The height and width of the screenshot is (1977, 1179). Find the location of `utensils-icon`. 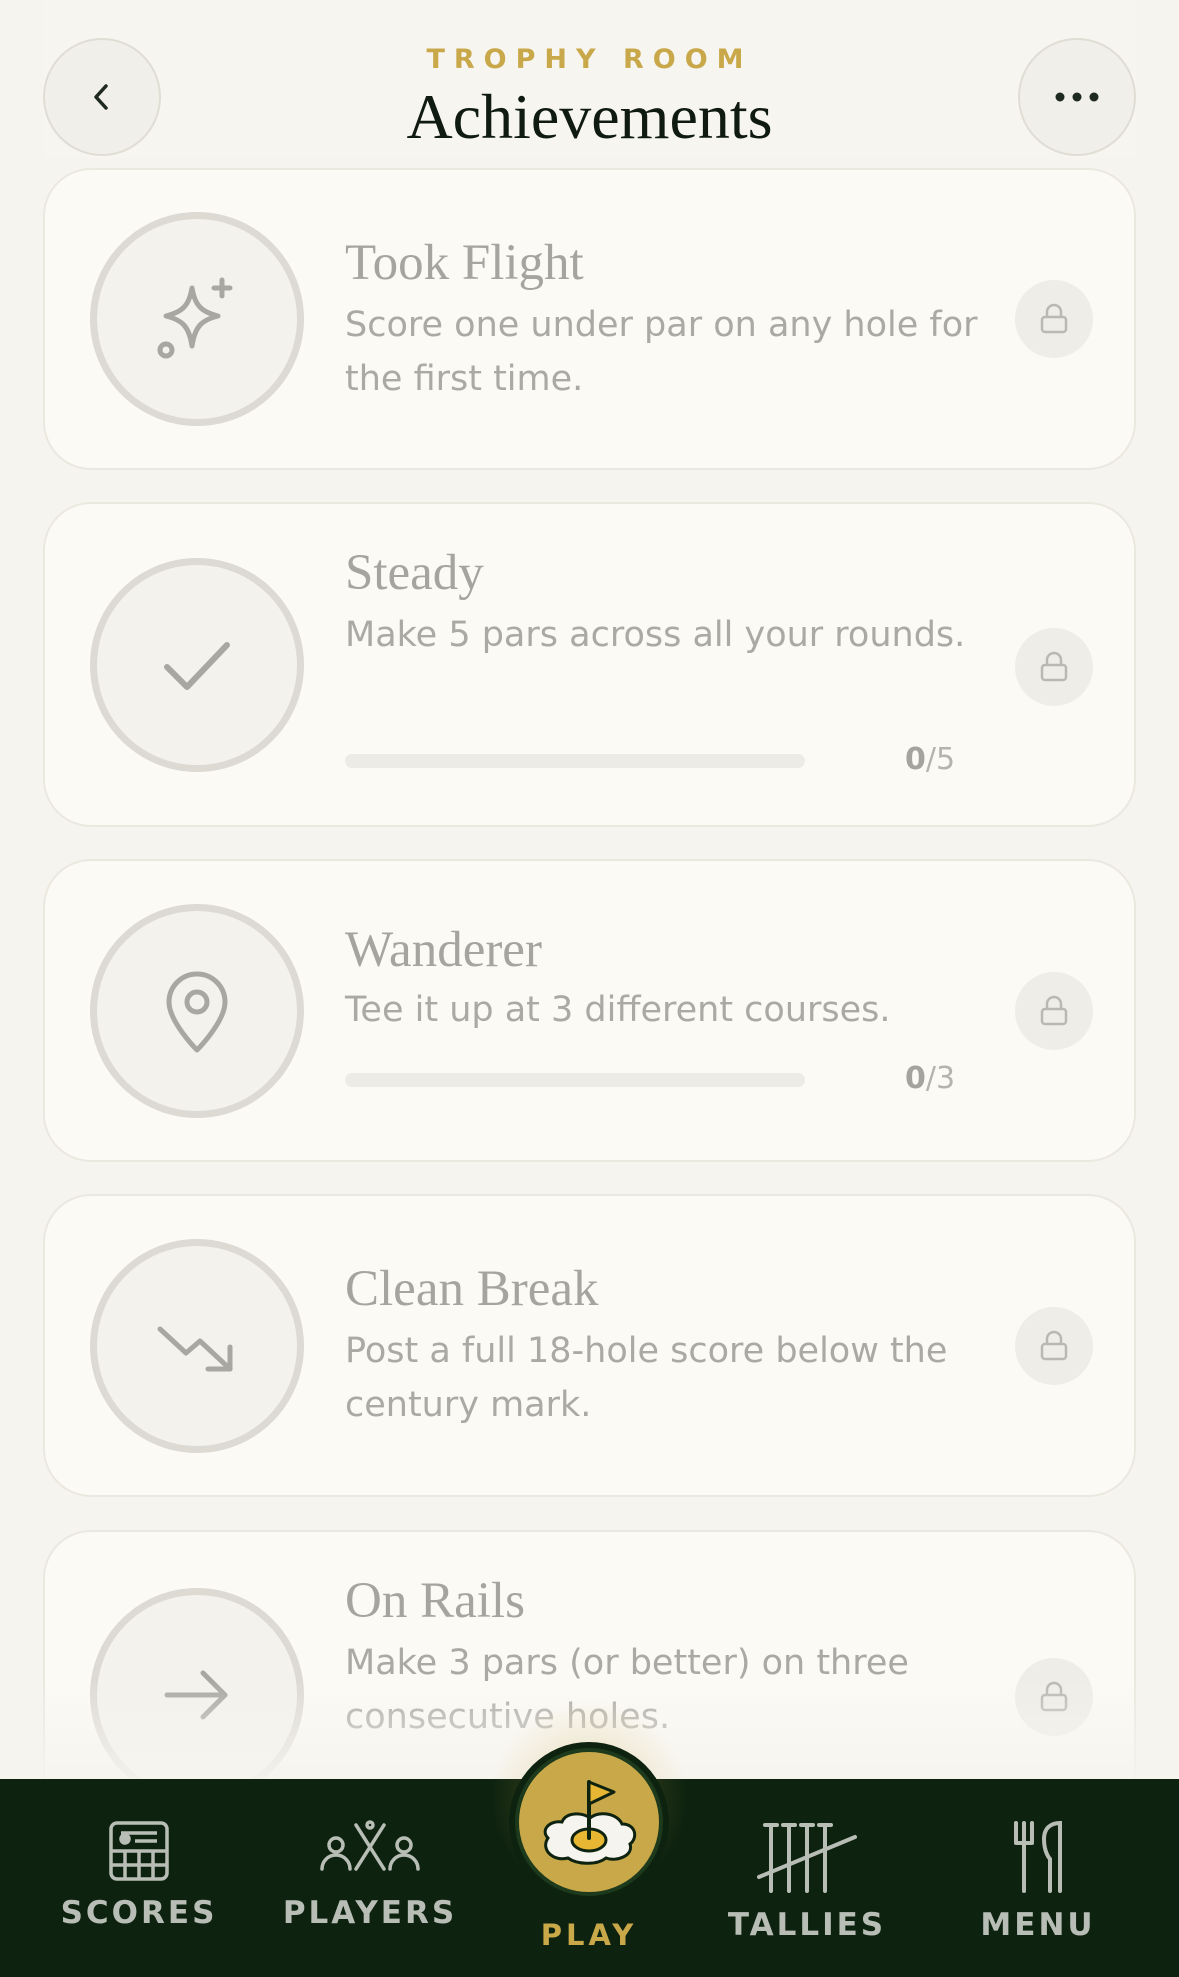

utensils-icon is located at coordinates (1038, 1856).